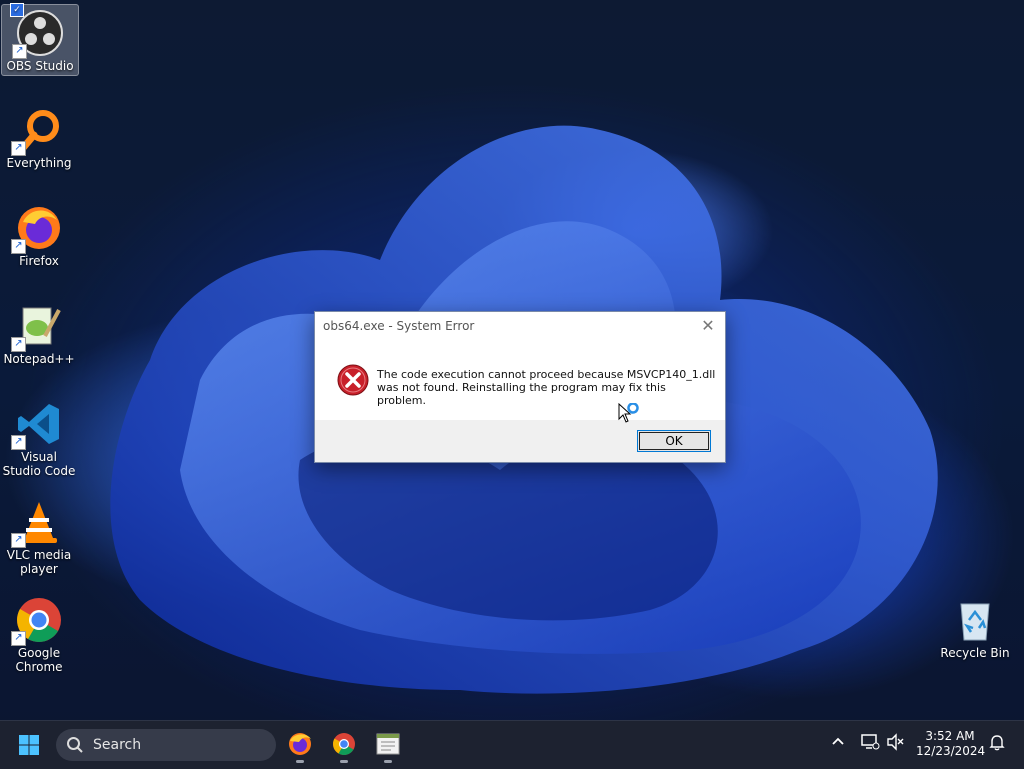 This screenshot has height=769, width=1024. I want to click on vlc-icon: ↗, so click(37, 523).